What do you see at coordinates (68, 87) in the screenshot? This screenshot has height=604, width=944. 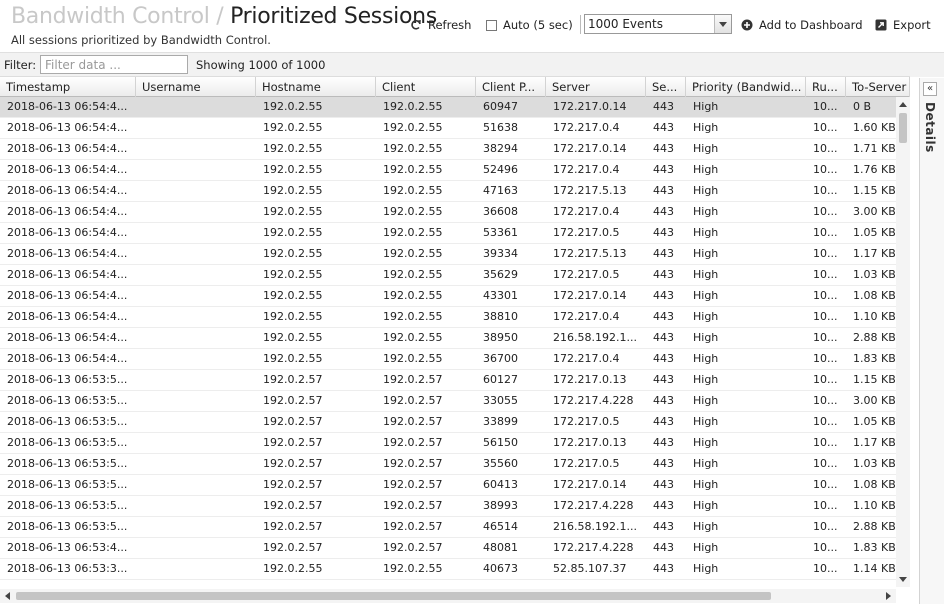 I see `column-header-timestamp: Timestamp` at bounding box center [68, 87].